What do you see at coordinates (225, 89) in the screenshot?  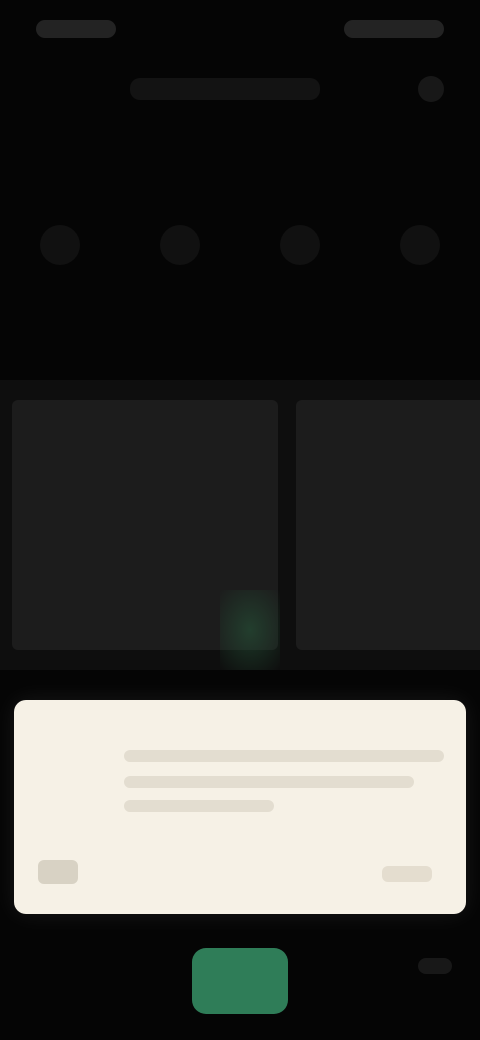 I see `toolbar-title` at bounding box center [225, 89].